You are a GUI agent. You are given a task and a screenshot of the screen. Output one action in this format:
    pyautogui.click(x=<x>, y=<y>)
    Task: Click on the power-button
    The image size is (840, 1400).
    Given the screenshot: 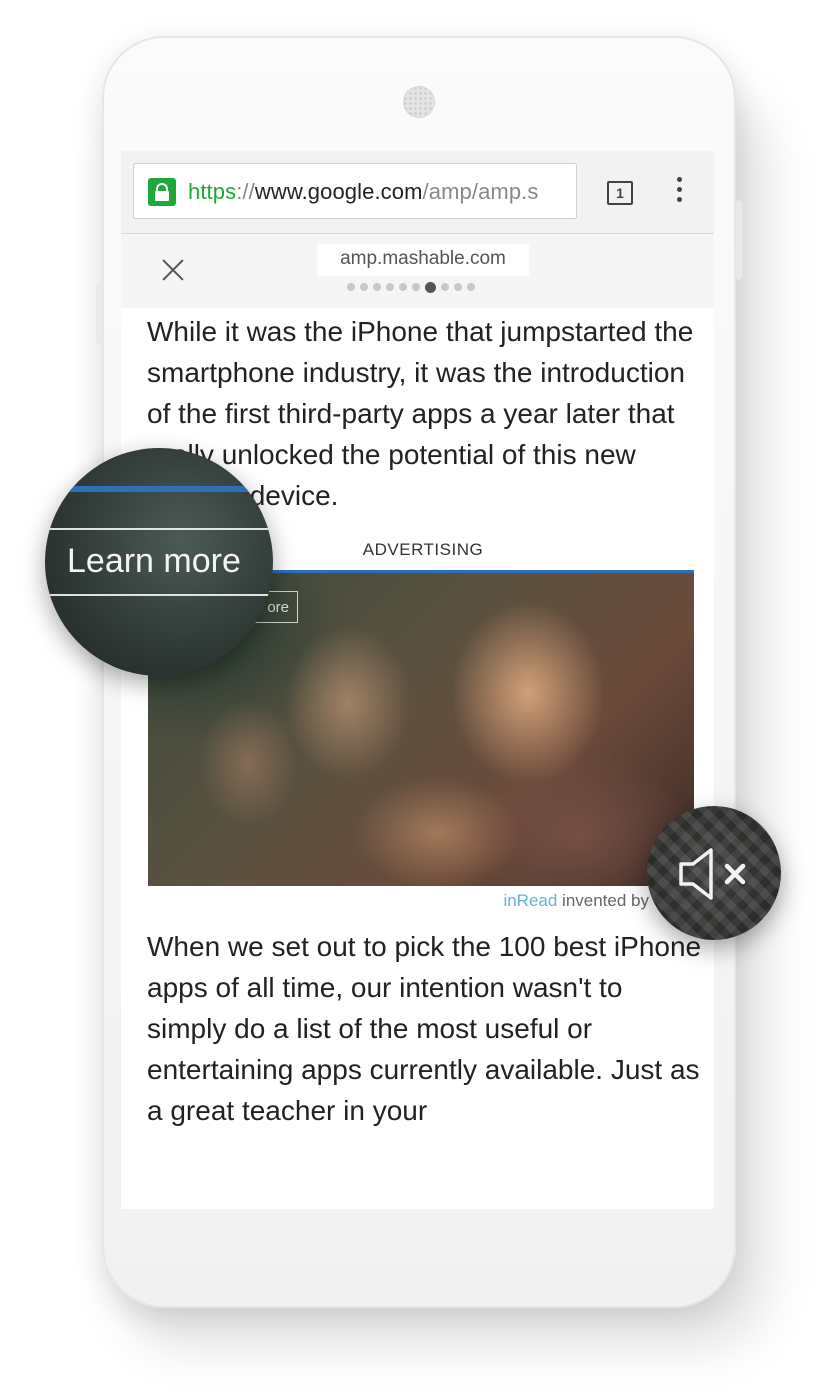 What is the action you would take?
    pyautogui.click(x=739, y=240)
    